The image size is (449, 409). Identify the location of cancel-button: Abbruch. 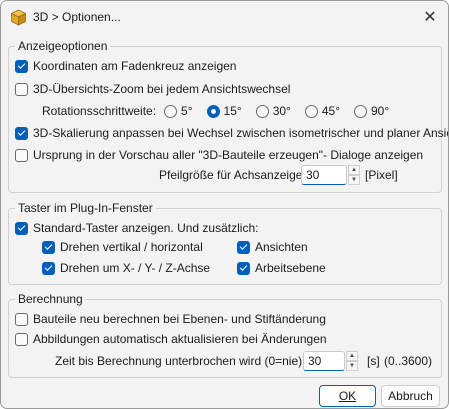
(410, 396).